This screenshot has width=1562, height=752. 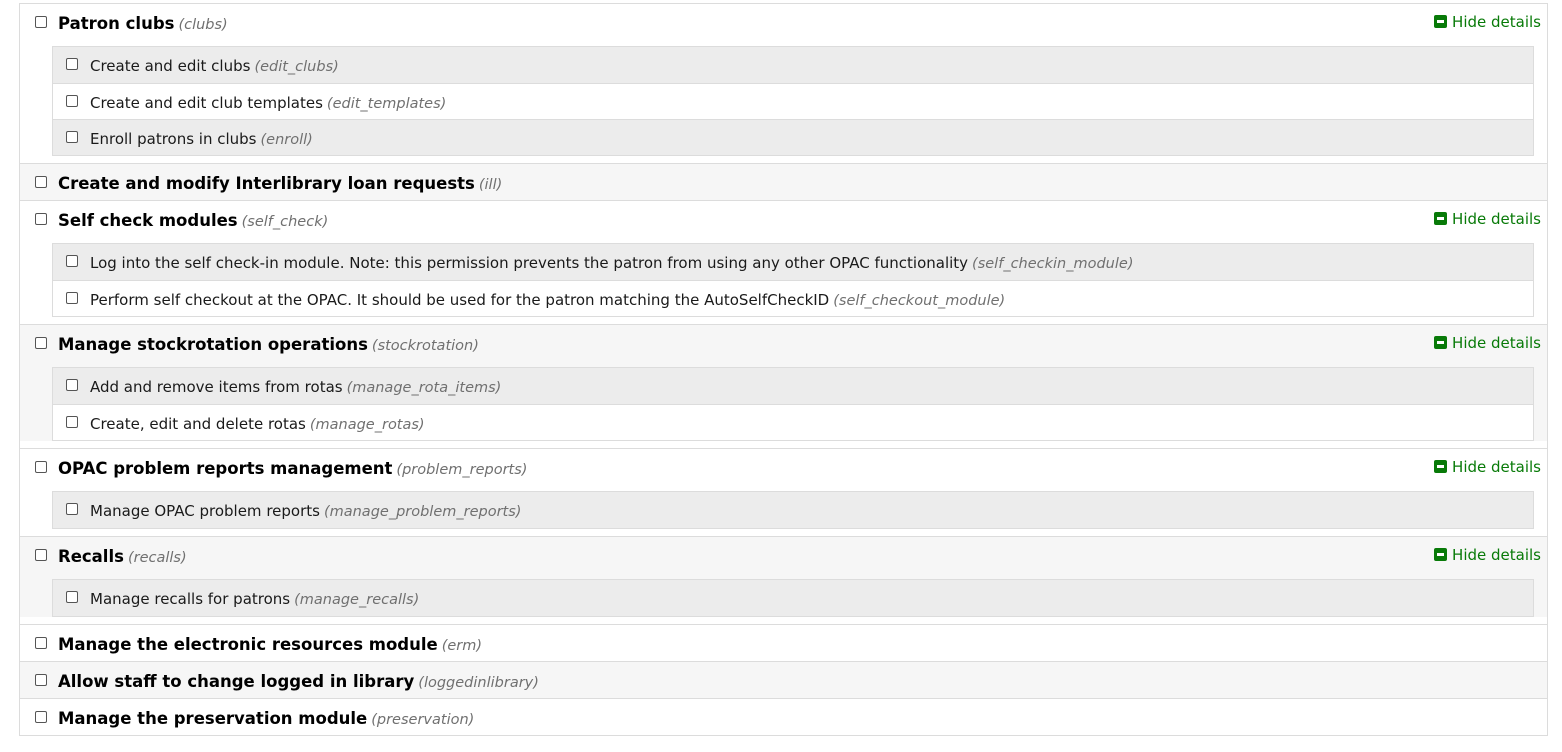 I want to click on permission-label: Patron clubs (clubs), so click(x=143, y=23).